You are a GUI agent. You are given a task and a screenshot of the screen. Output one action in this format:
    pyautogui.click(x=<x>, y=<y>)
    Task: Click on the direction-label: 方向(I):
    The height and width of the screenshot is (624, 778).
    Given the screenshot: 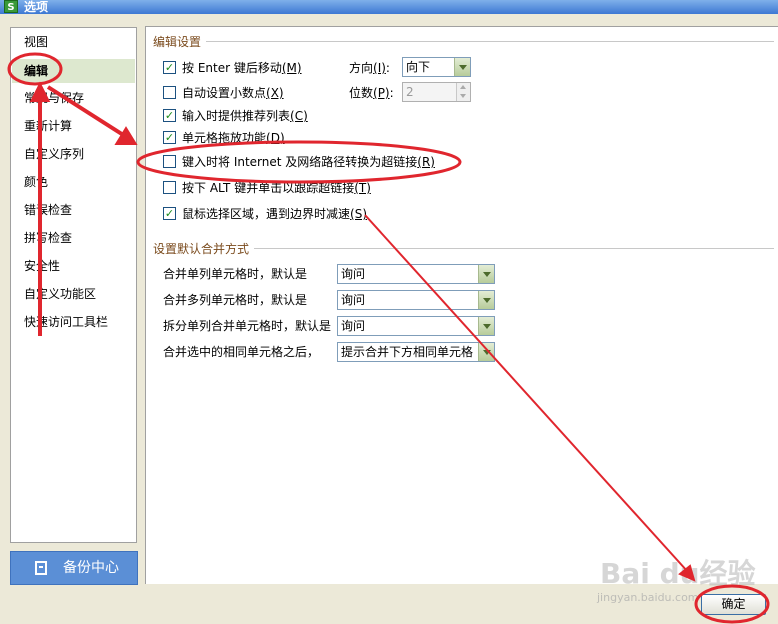 What is the action you would take?
    pyautogui.click(x=369, y=68)
    